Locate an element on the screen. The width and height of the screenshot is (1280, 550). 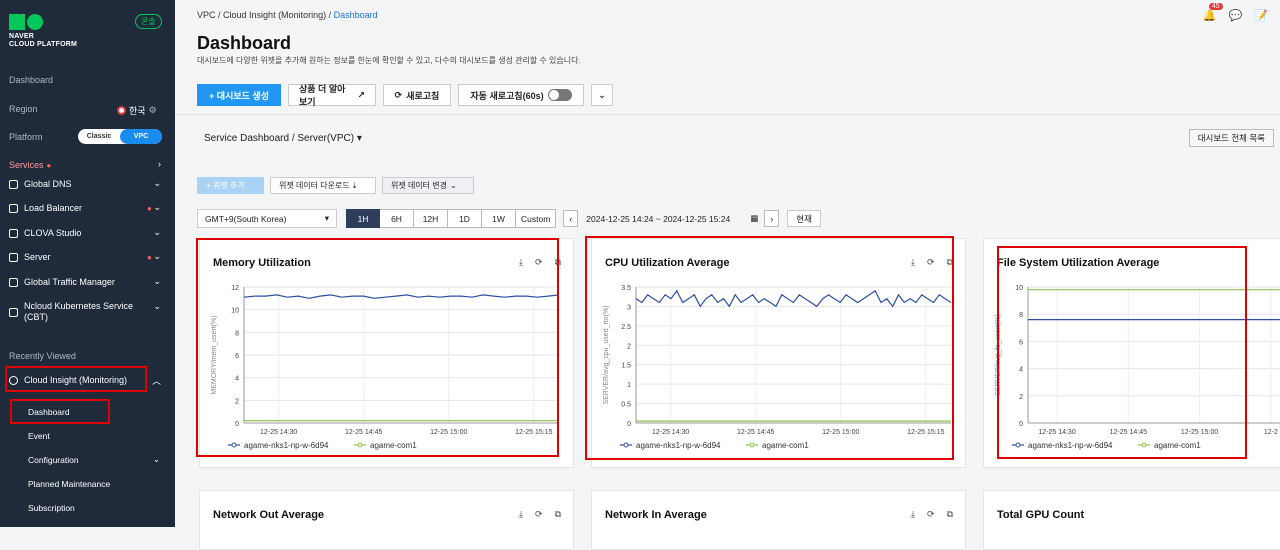
region-value: 한국 is located at coordinates (137, 111).